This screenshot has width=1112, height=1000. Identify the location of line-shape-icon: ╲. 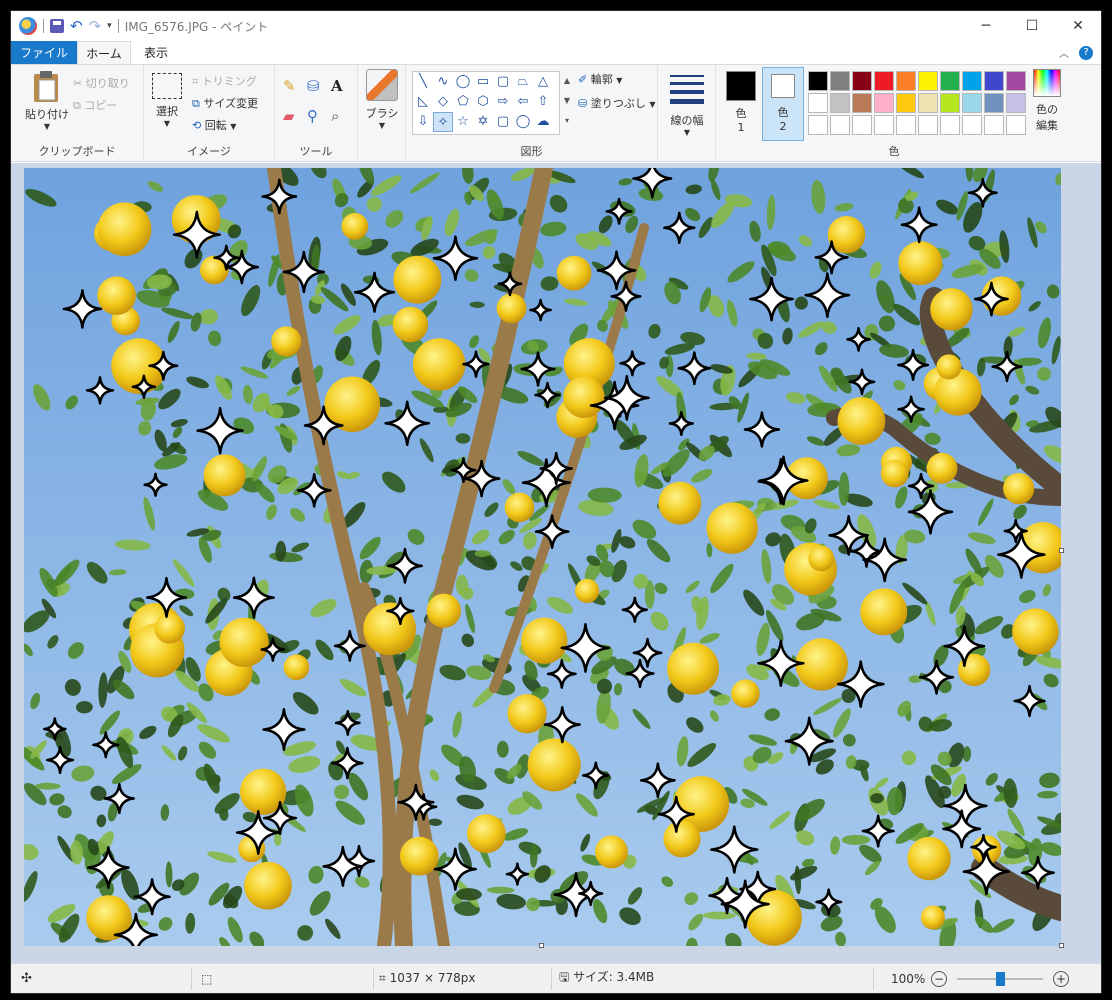
(423, 82).